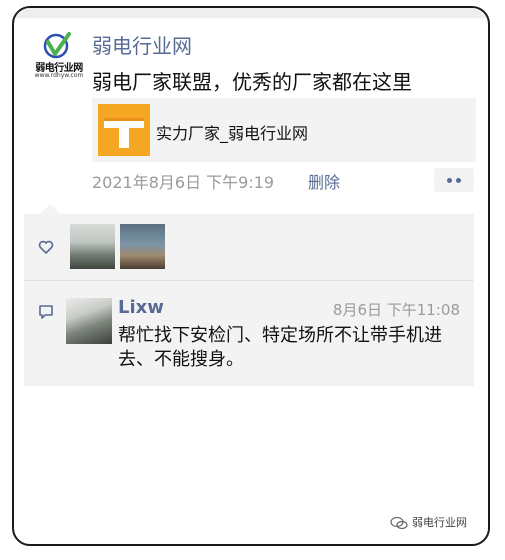 Image resolution: width=505 pixels, height=560 pixels. Describe the element at coordinates (439, 522) in the screenshot. I see `watermark-text: 弱电行业网` at that location.